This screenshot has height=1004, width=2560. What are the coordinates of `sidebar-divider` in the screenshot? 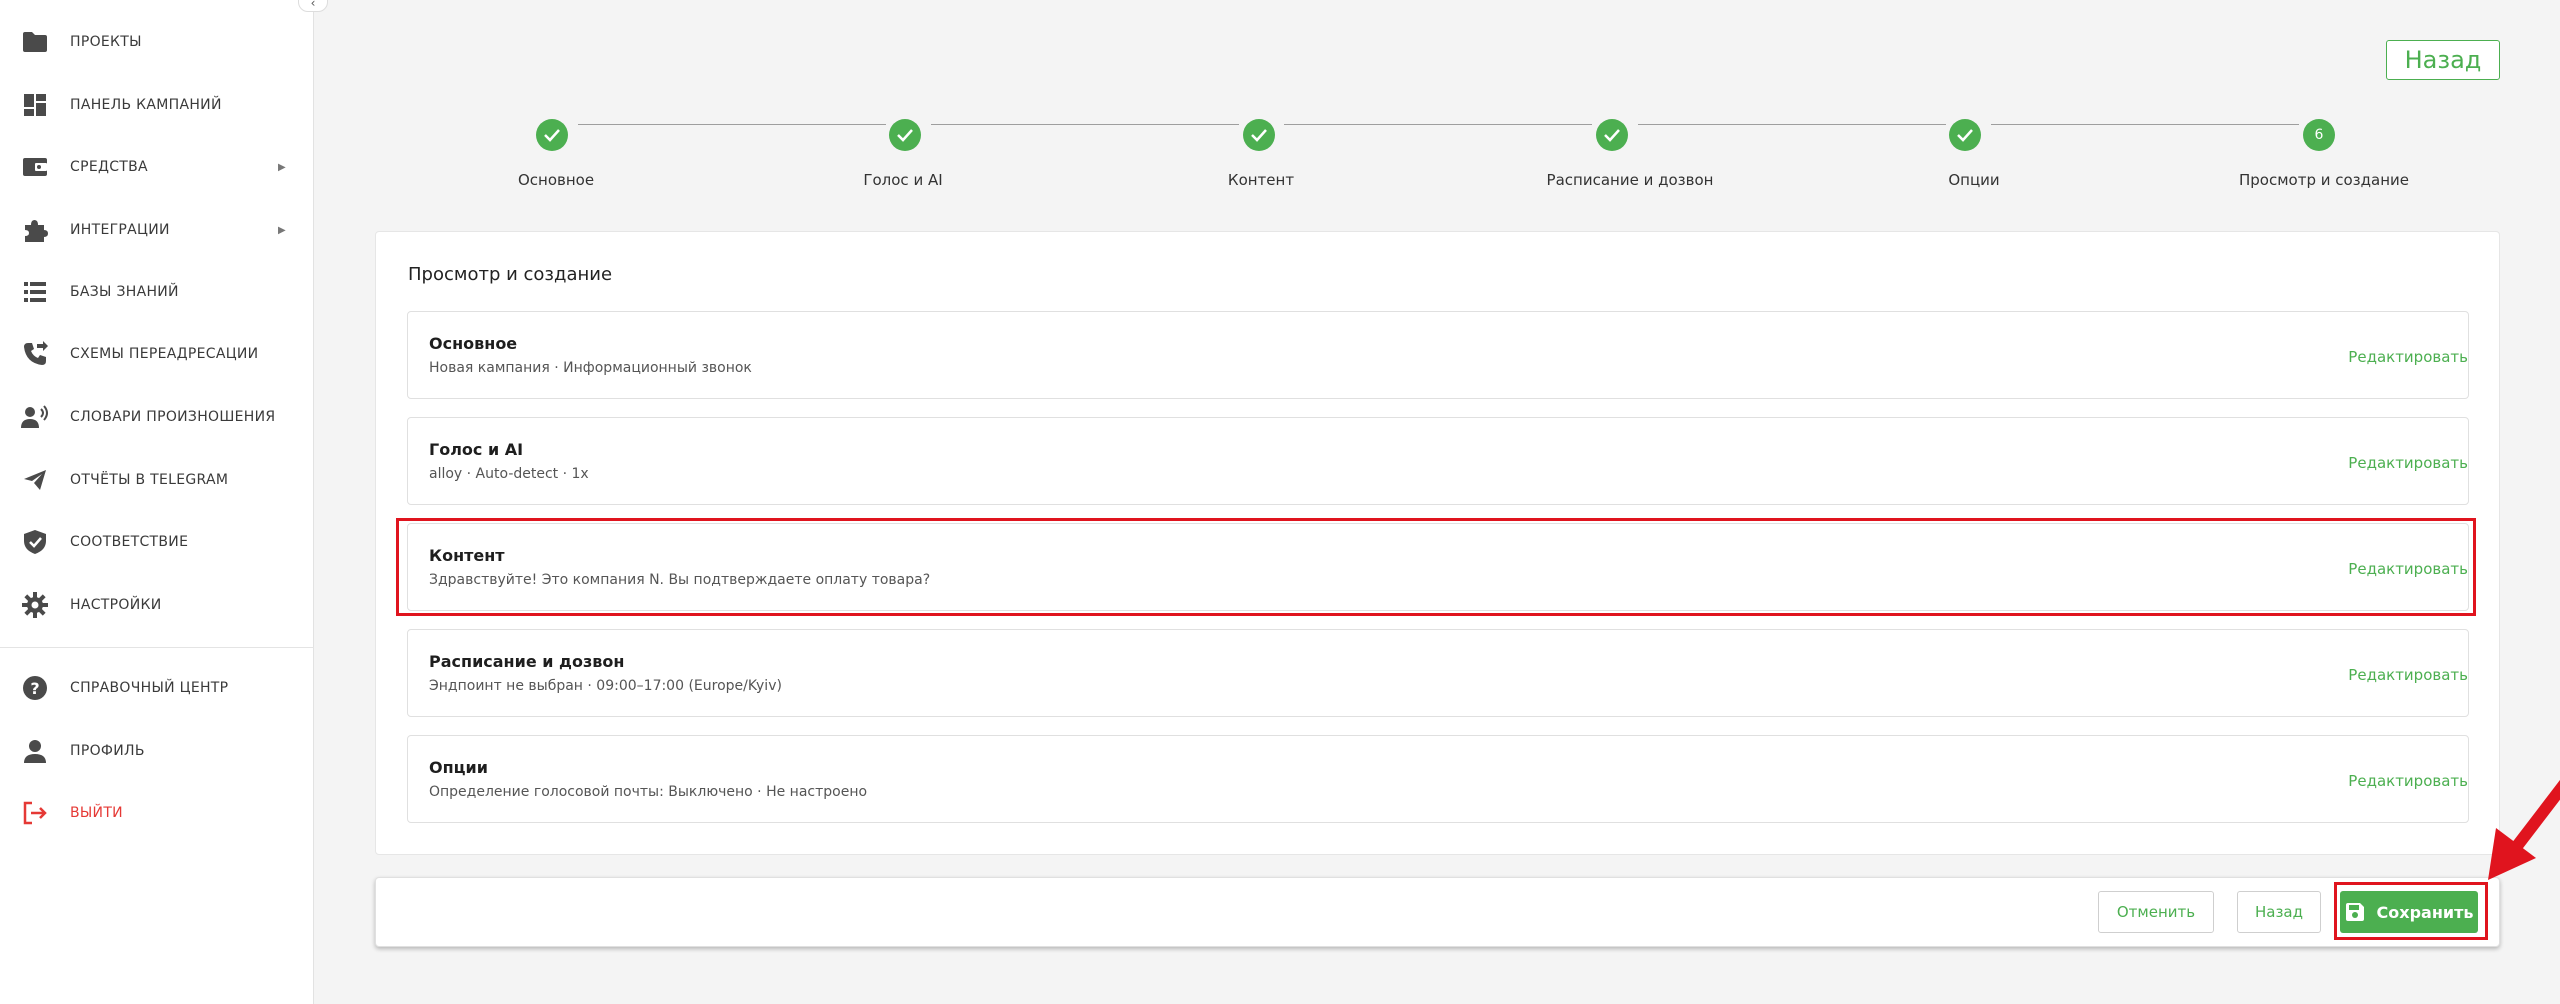 It's located at (157, 647).